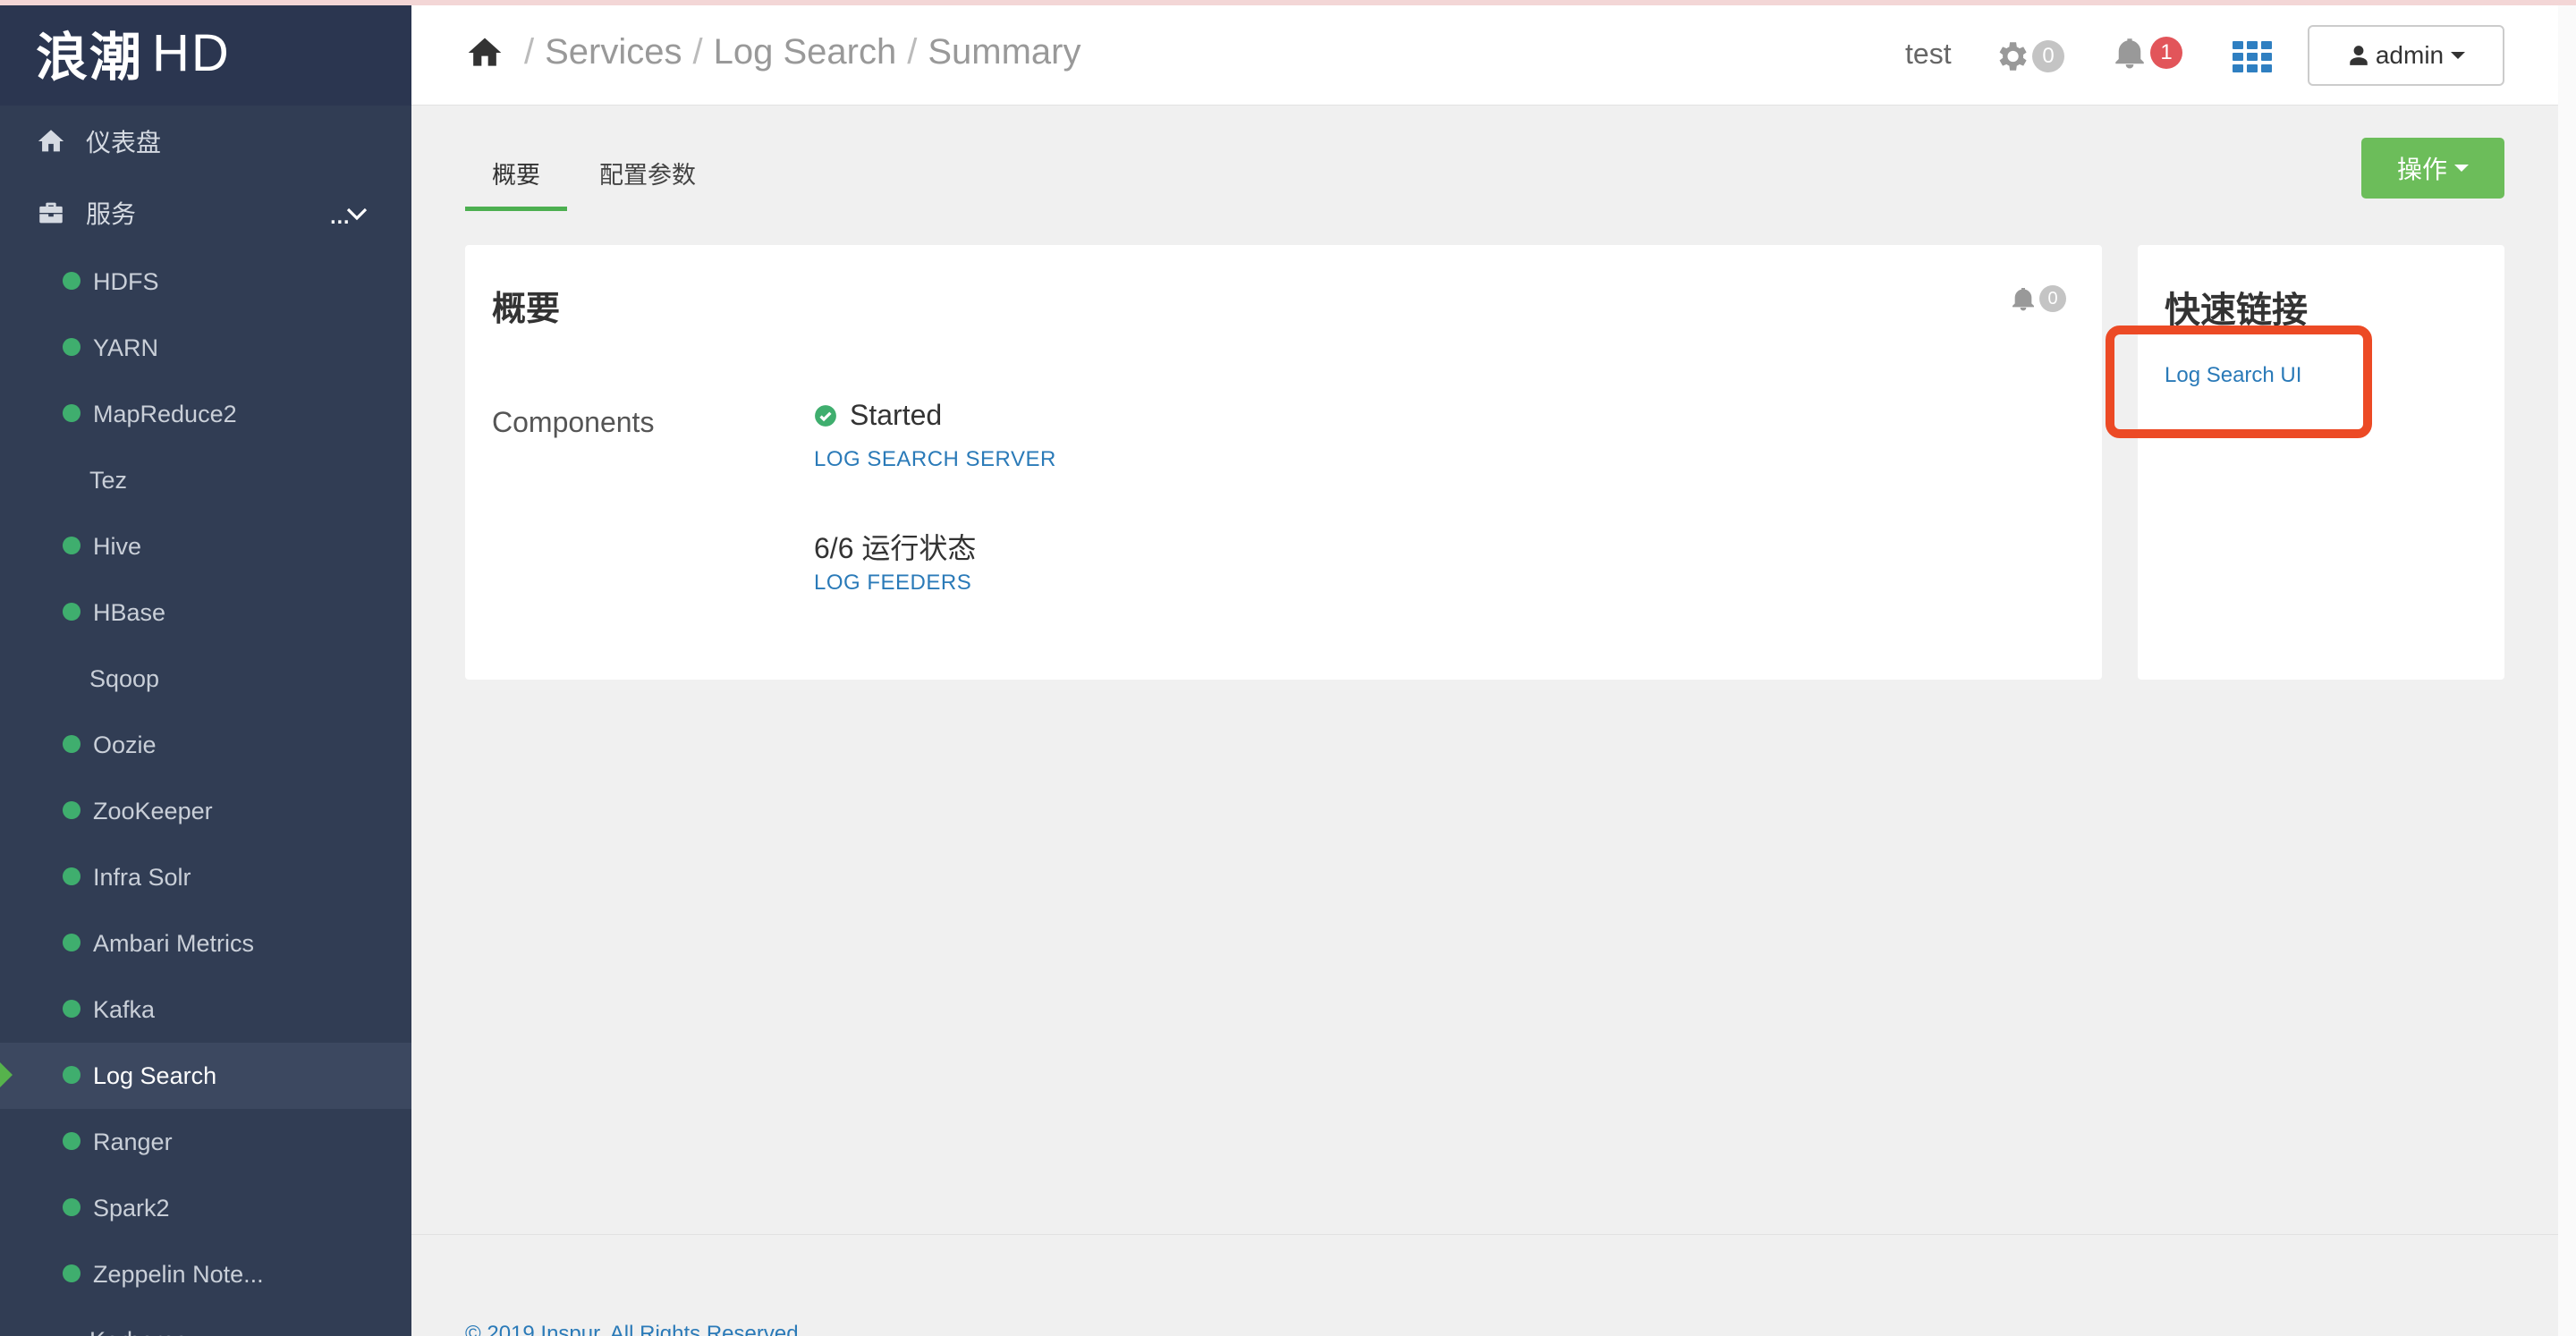 The width and height of the screenshot is (2576, 1336). I want to click on window-edge, so click(2567, 668).